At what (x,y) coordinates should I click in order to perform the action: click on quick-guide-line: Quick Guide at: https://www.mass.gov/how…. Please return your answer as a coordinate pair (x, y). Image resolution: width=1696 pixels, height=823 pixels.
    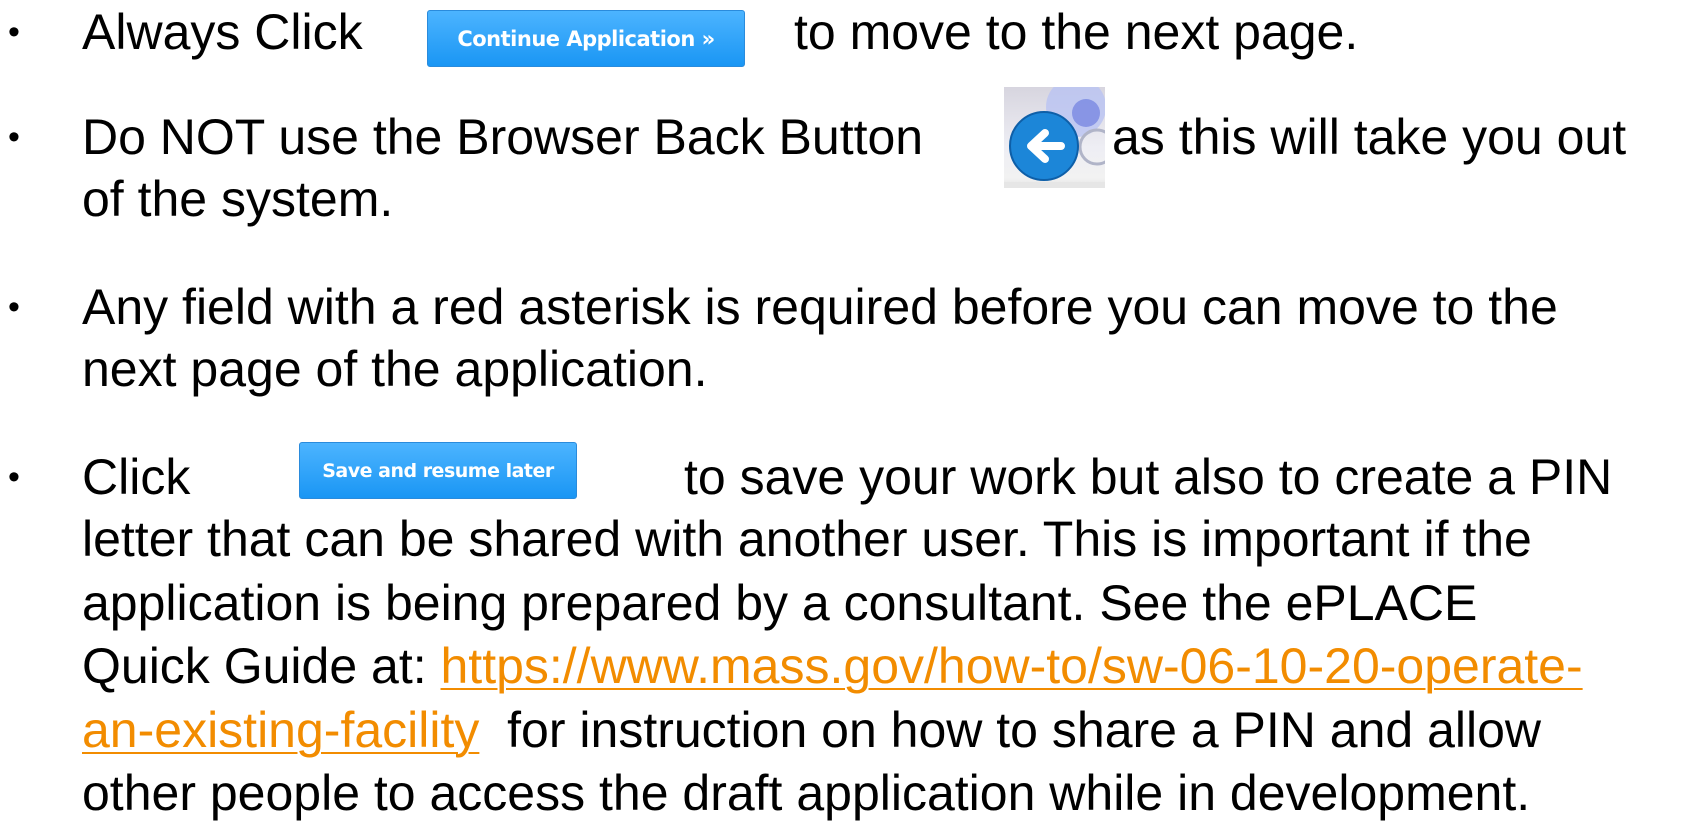
    Looking at the image, I should click on (832, 666).